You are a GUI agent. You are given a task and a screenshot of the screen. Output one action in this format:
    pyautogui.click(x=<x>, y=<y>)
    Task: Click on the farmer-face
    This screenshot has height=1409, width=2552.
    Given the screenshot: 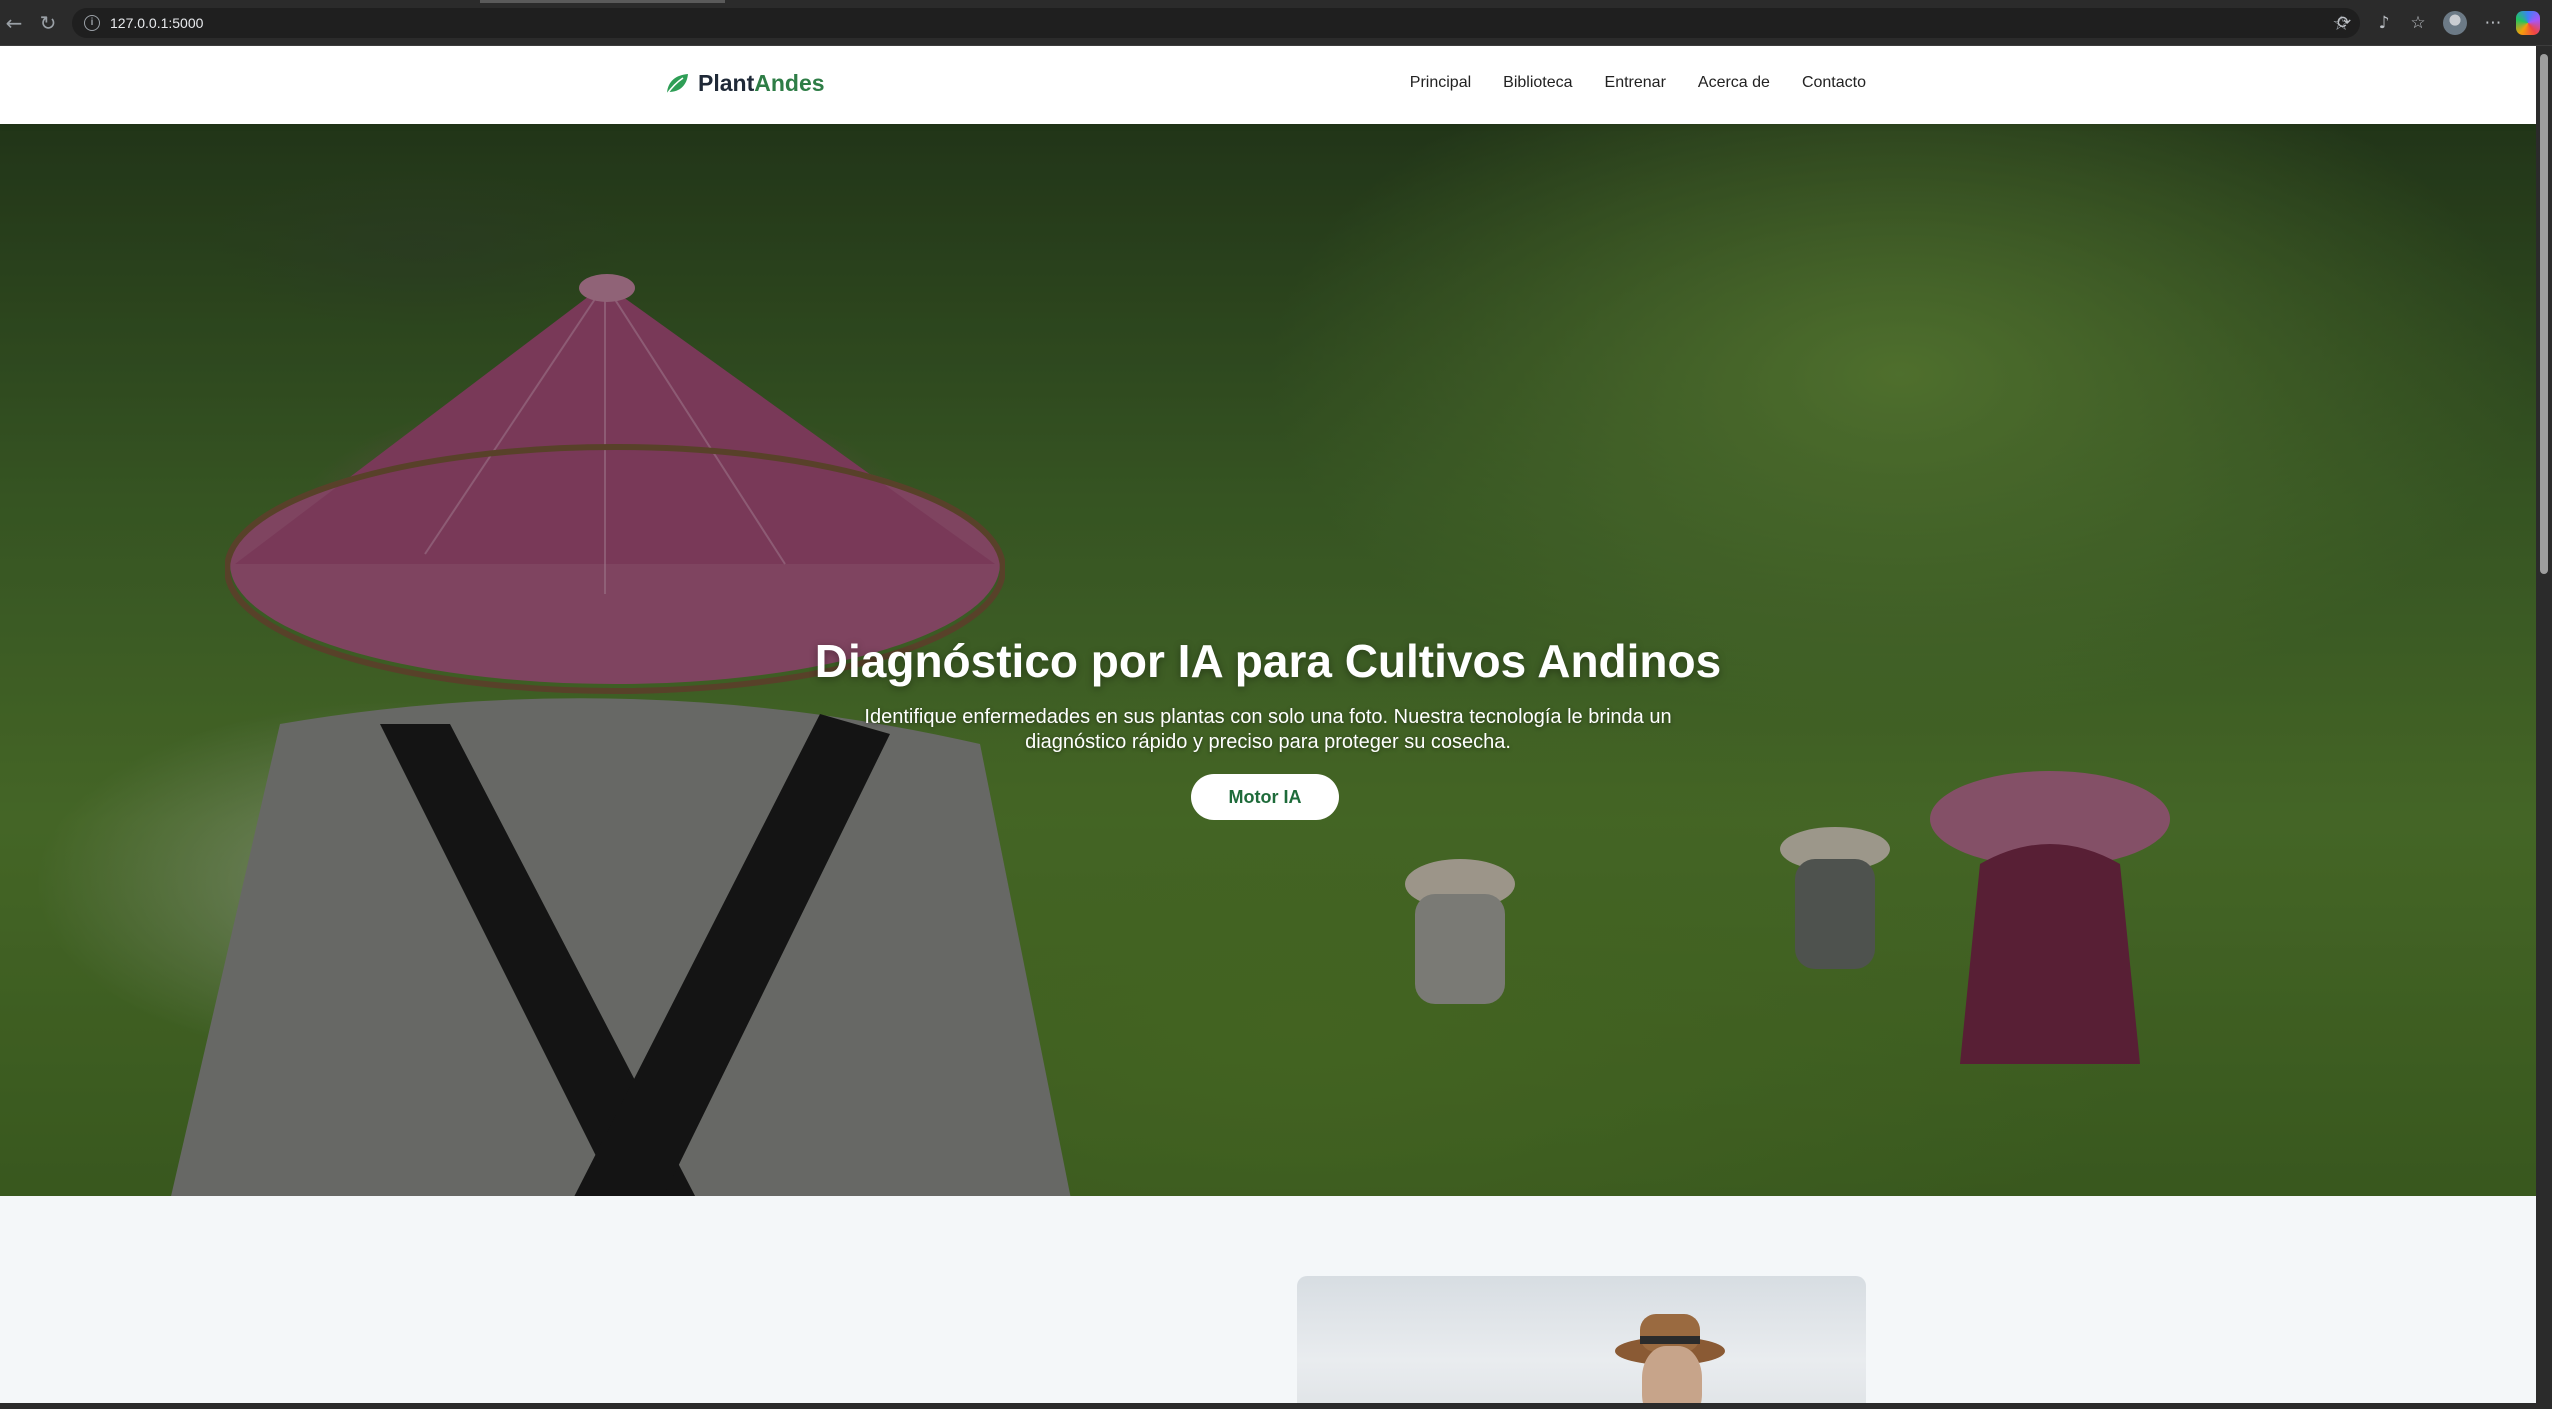 What is the action you would take?
    pyautogui.click(x=1672, y=1374)
    